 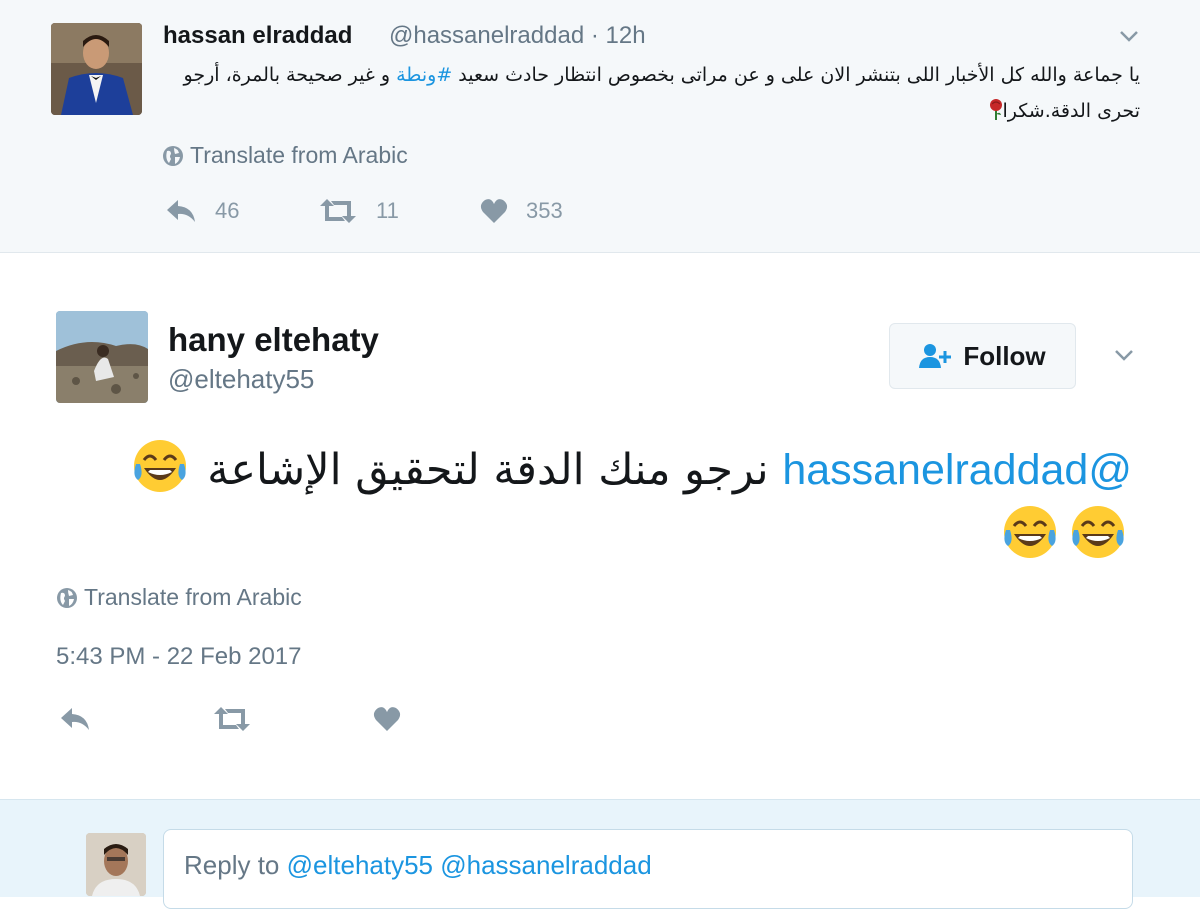 I want to click on reply-action, so click(x=75, y=719).